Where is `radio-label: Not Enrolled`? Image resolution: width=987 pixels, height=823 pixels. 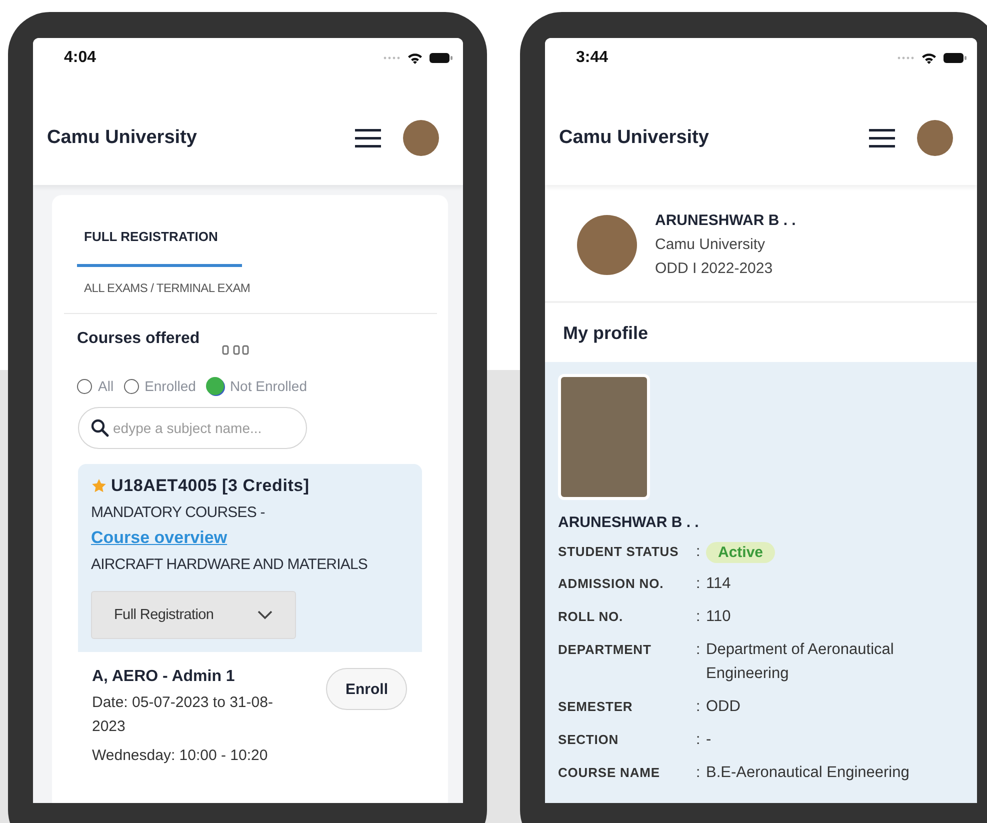
radio-label: Not Enrolled is located at coordinates (268, 386).